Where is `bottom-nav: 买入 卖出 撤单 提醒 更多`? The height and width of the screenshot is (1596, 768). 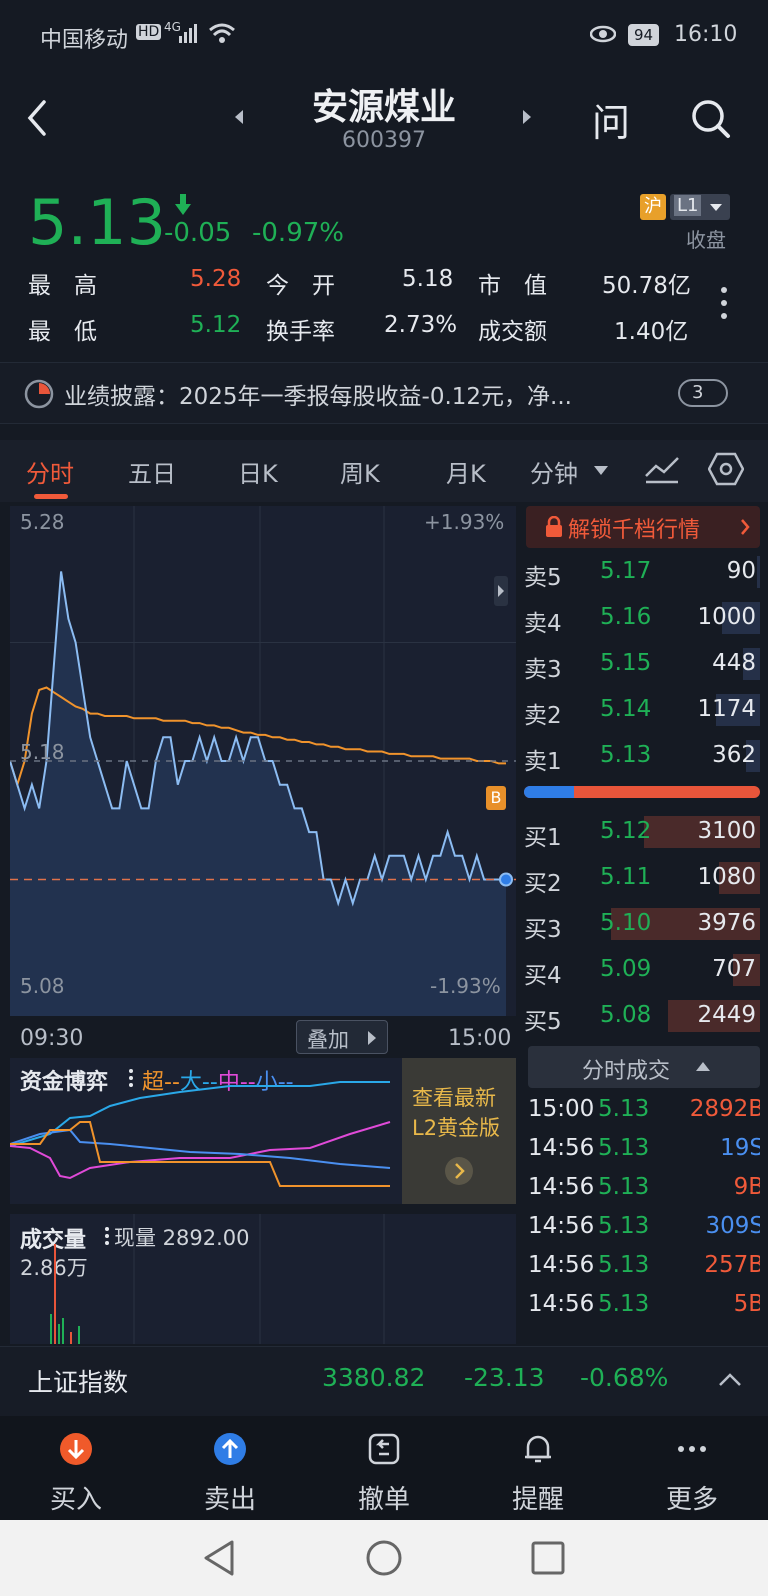 bottom-nav: 买入 卖出 撤单 提醒 更多 is located at coordinates (384, 1468).